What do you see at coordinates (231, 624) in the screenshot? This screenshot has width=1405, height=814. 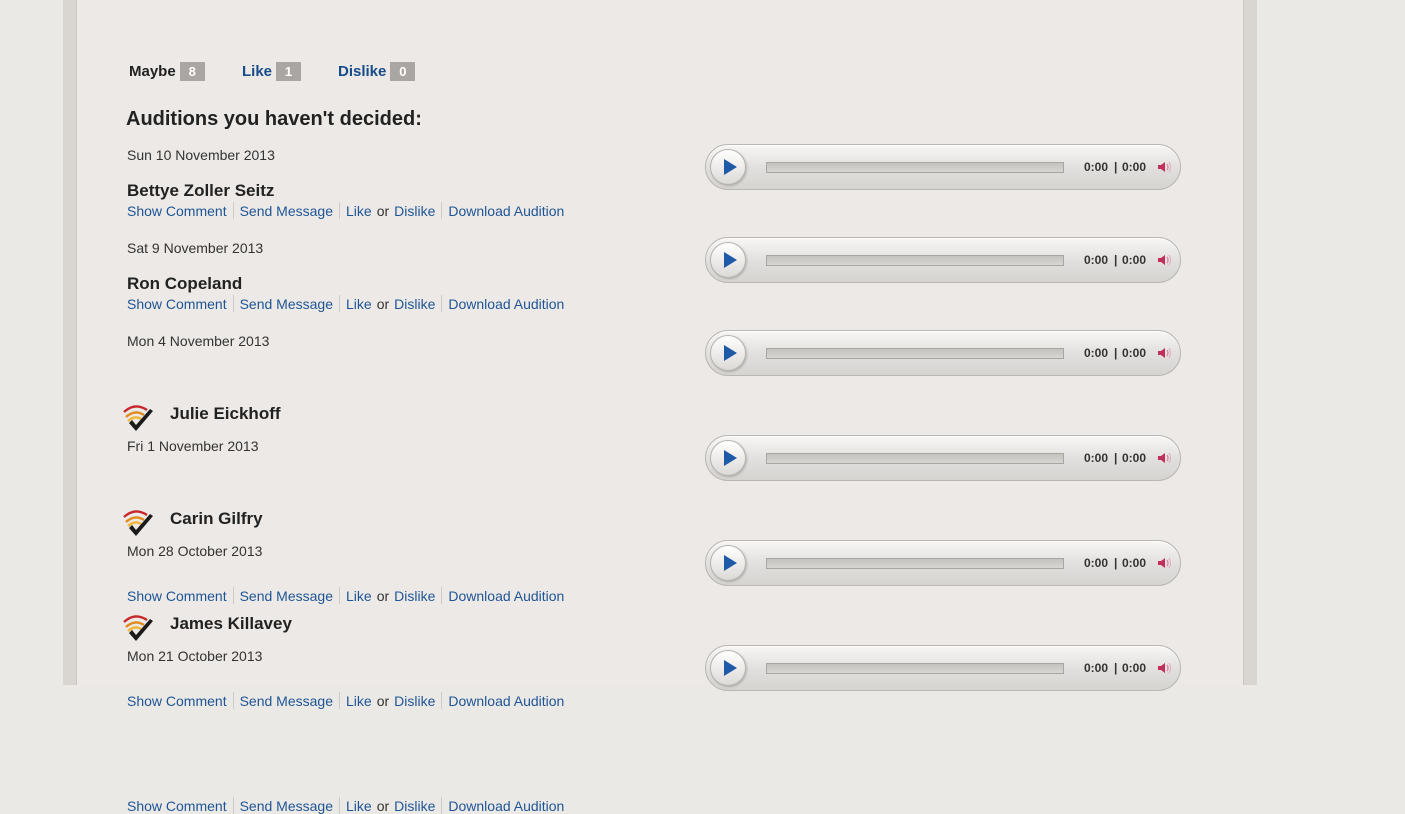 I see `auditioner-name: James Killavey` at bounding box center [231, 624].